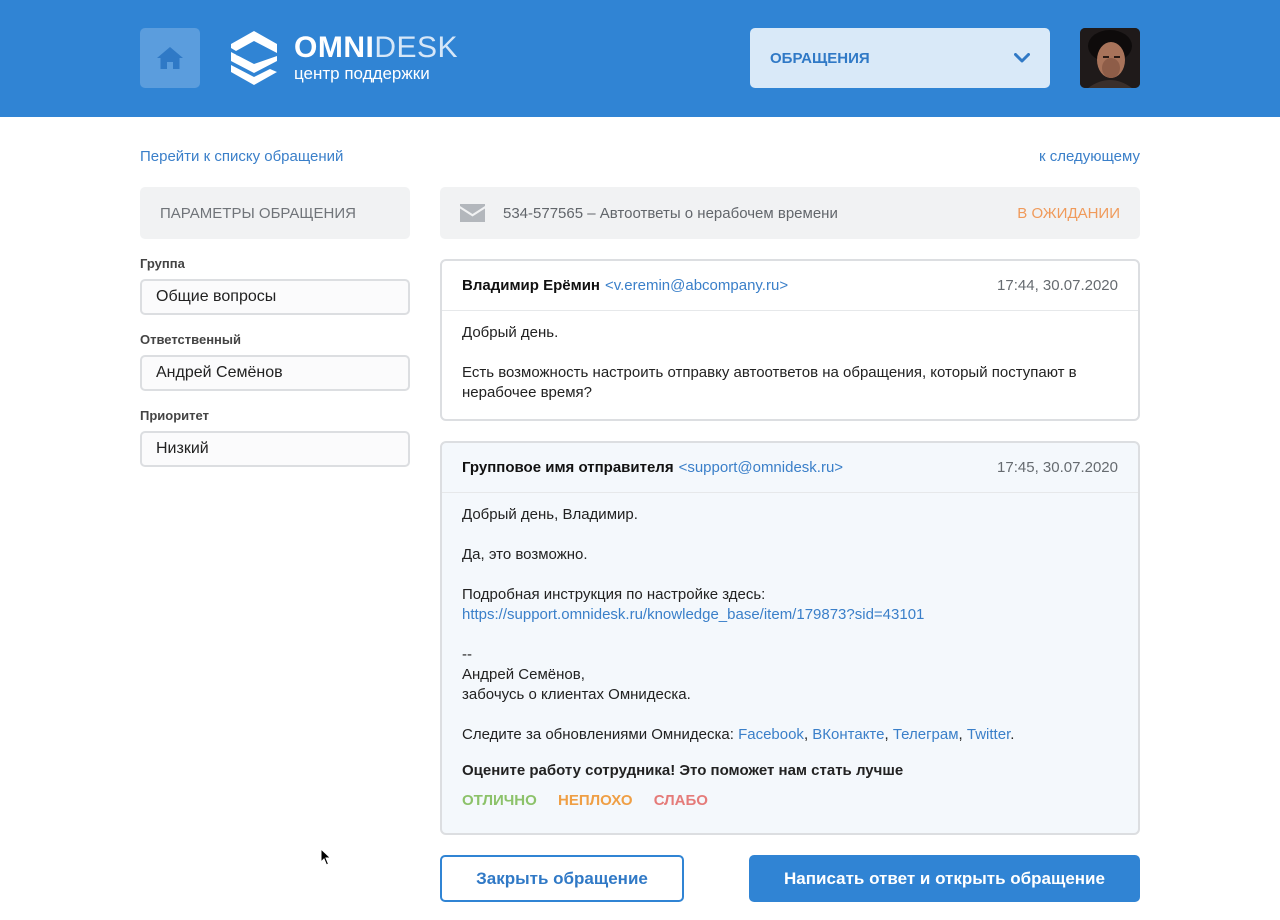 Image resolution: width=1280 pixels, height=920 pixels. What do you see at coordinates (576, 694) in the screenshot?
I see `signature-role: забочусь о клиентах Омнидеска.` at bounding box center [576, 694].